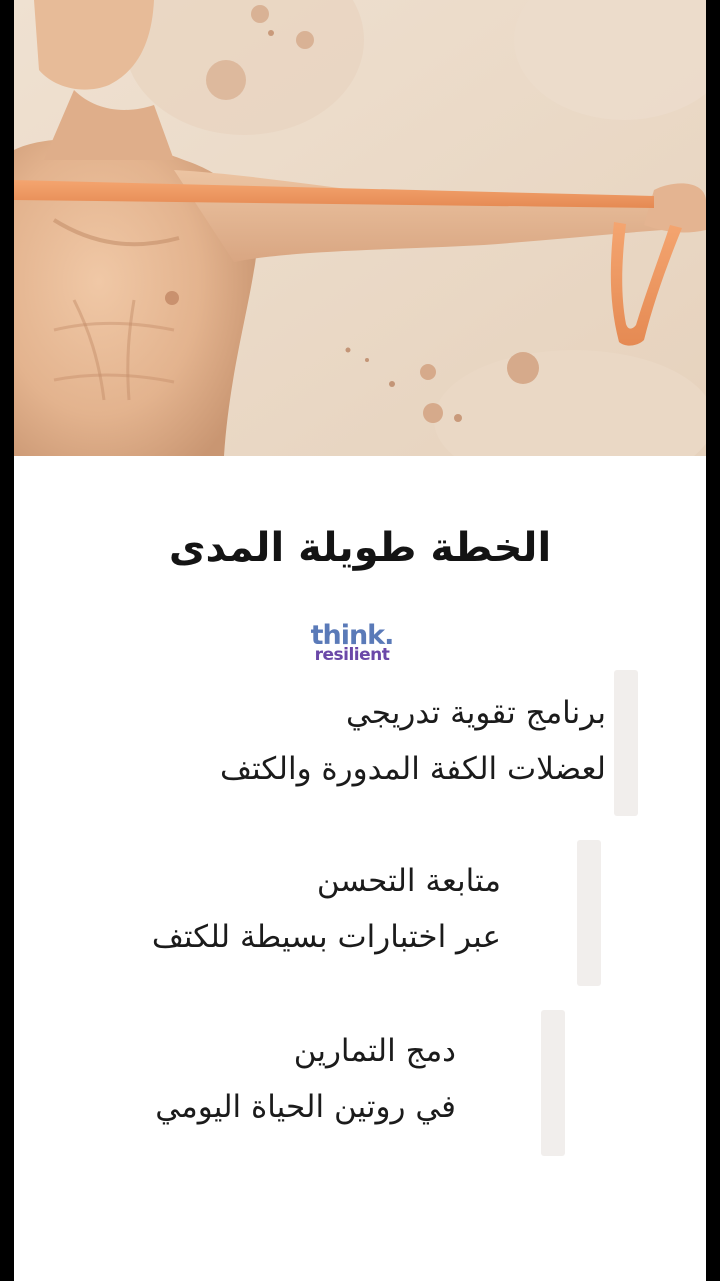  I want to click on brand-logo: think. resilient, so click(352, 643).